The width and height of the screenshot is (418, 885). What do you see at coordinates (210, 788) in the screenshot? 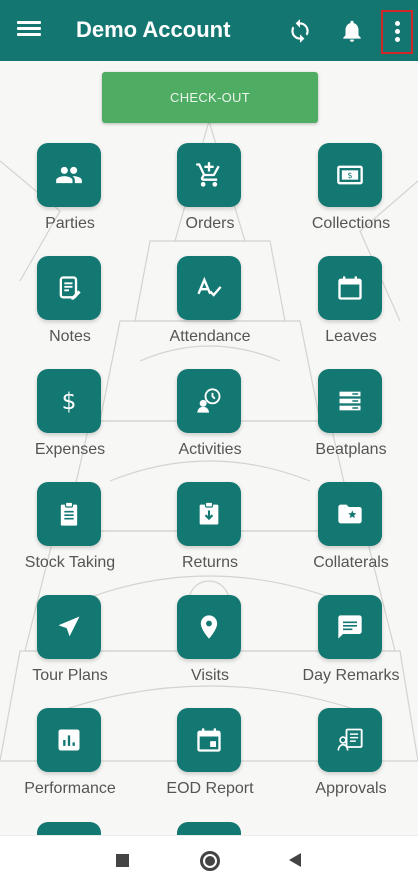
I see `tile-label: EOD Report` at bounding box center [210, 788].